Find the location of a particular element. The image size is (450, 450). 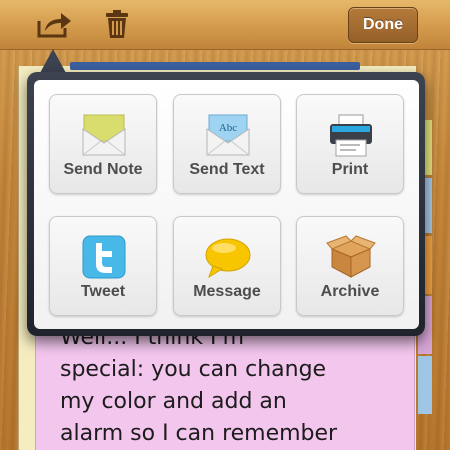

top-toolbar: Done is located at coordinates (225, 25).